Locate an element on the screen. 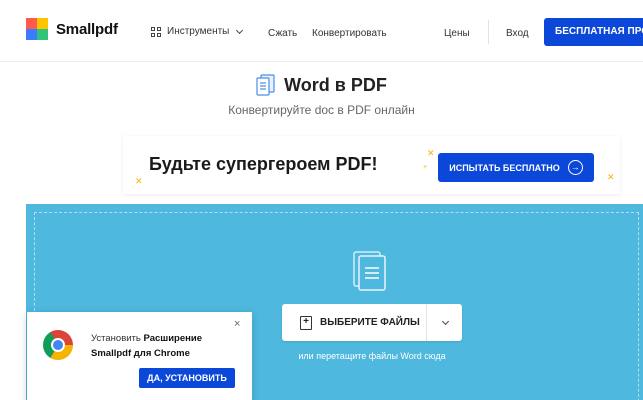  chrome-popup-product: Smallpdf для Chrome is located at coordinates (140, 353).